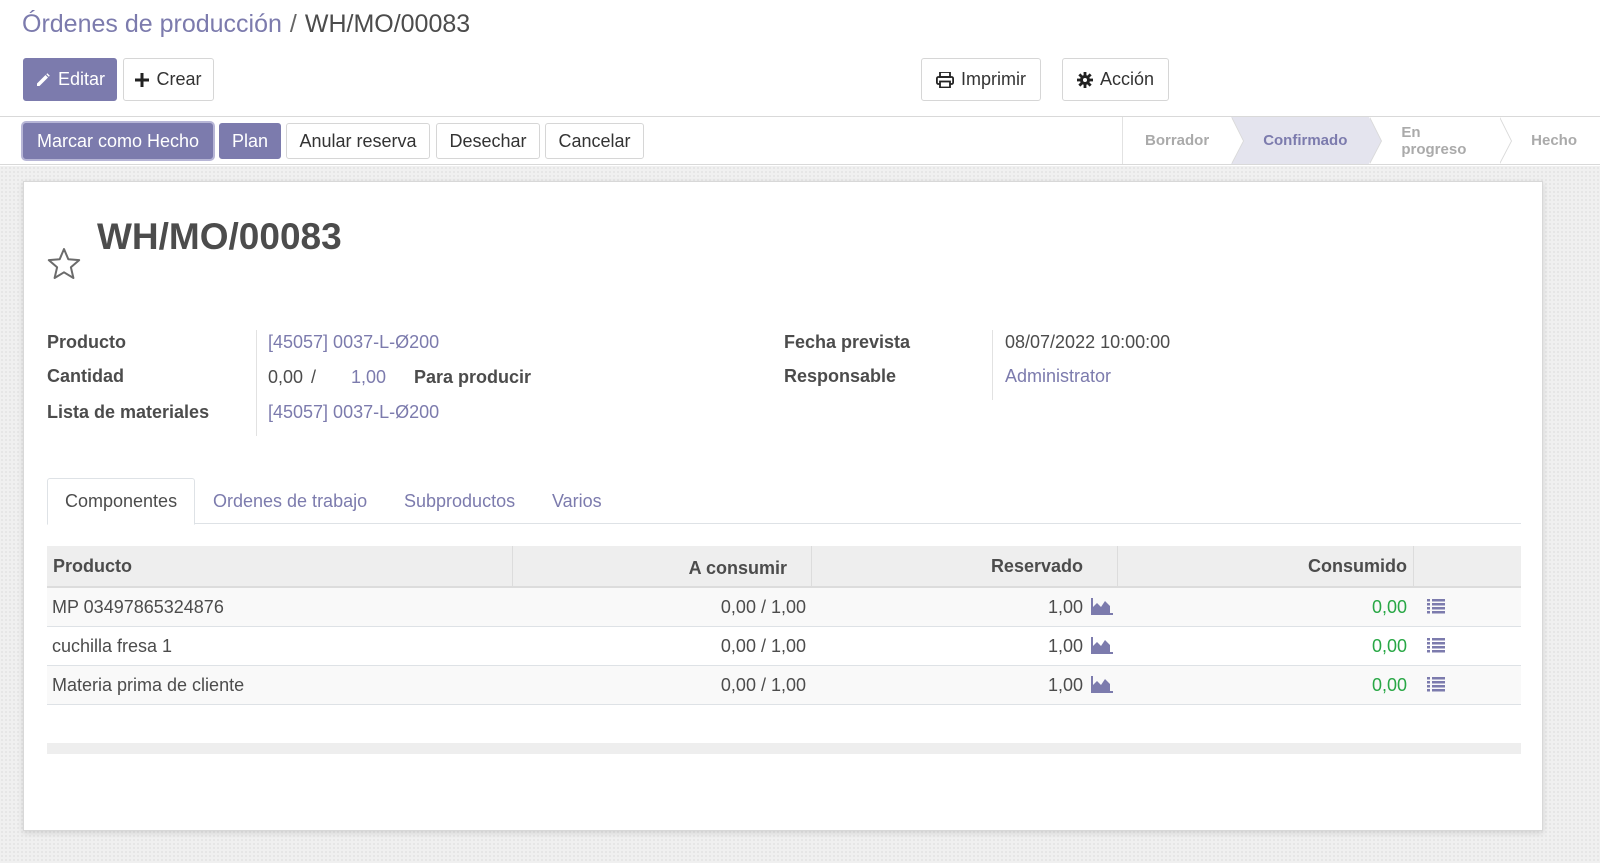  Describe the element at coordinates (488, 141) in the screenshot. I see `scrap-button: Desechar` at that location.